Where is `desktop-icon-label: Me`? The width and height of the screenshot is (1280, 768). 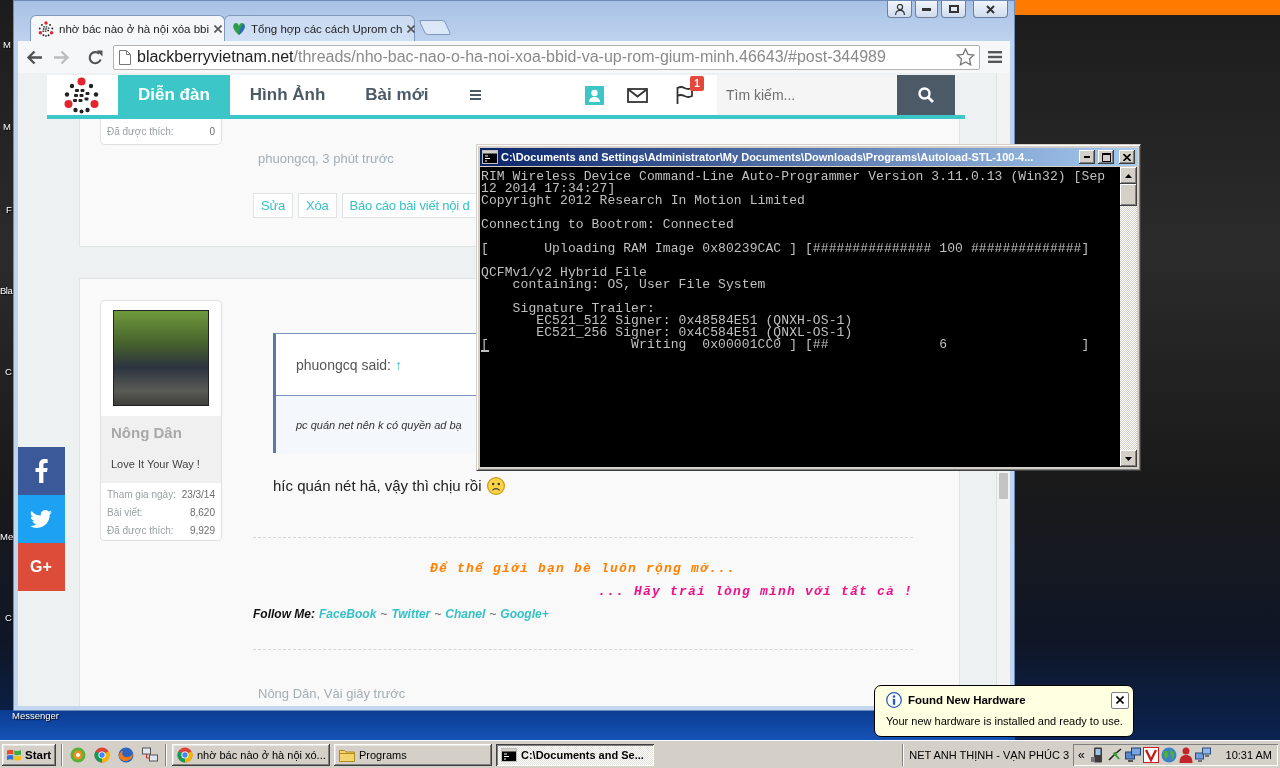 desktop-icon-label: Me is located at coordinates (7, 536).